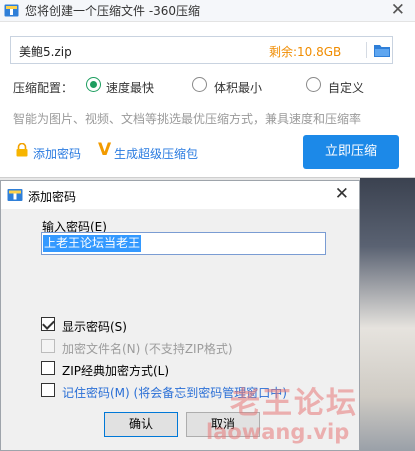 The width and height of the screenshot is (415, 451). What do you see at coordinates (45, 51) in the screenshot?
I see `output-filename: 美鲍5.zip` at bounding box center [45, 51].